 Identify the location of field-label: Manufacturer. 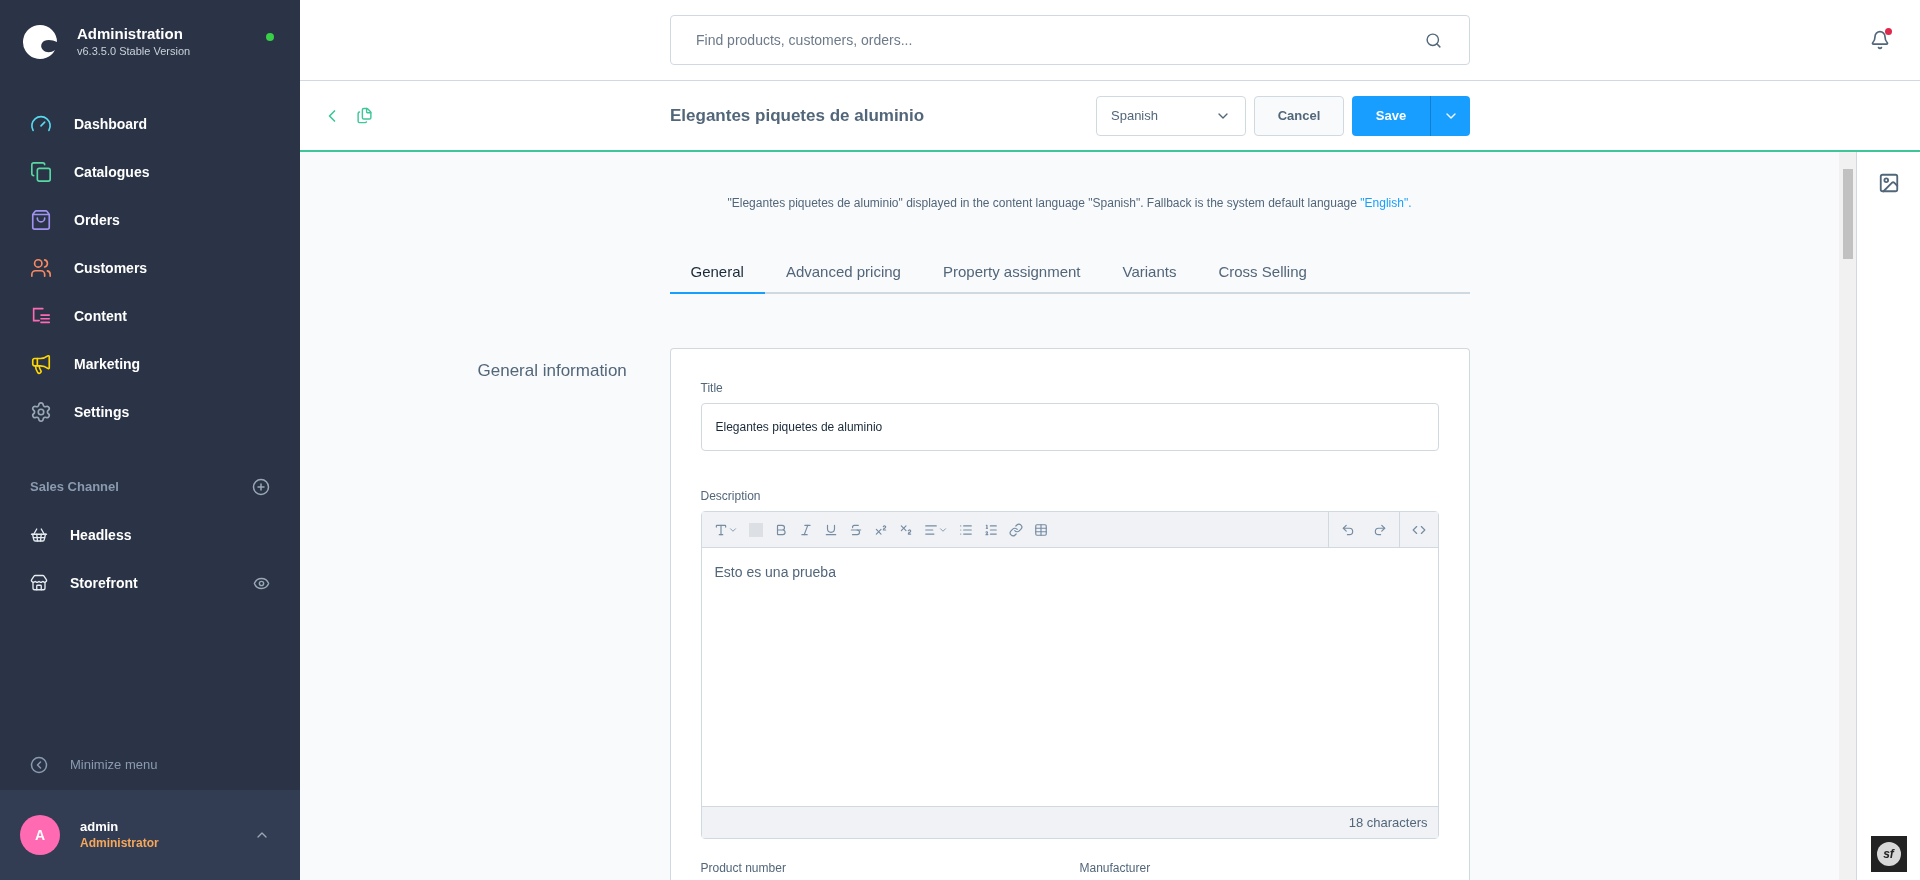
(1115, 868).